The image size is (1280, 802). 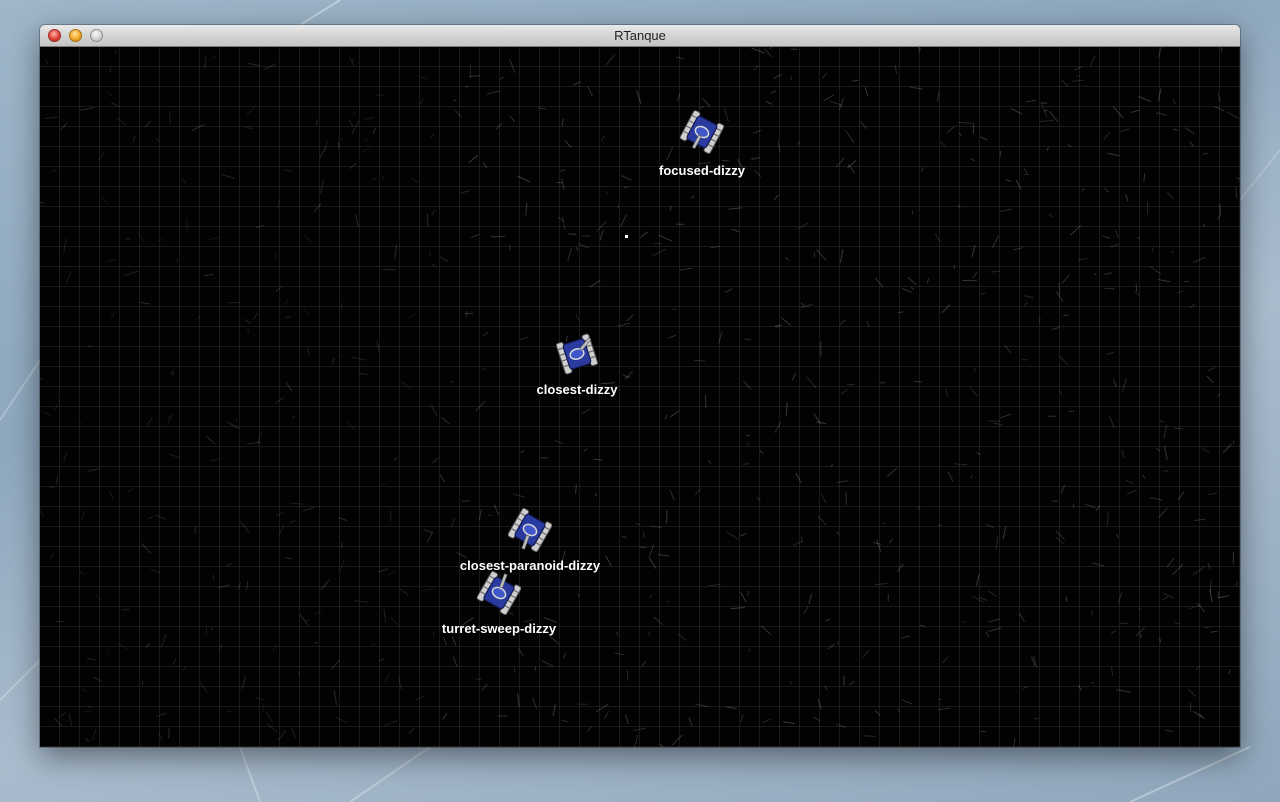 What do you see at coordinates (640, 36) in the screenshot?
I see `window-titlebar: RTanque` at bounding box center [640, 36].